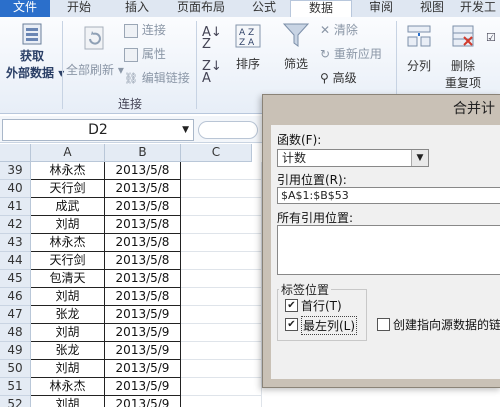  Describe the element at coordinates (130, 103) in the screenshot. I see `group-connections-label: 连接` at that location.